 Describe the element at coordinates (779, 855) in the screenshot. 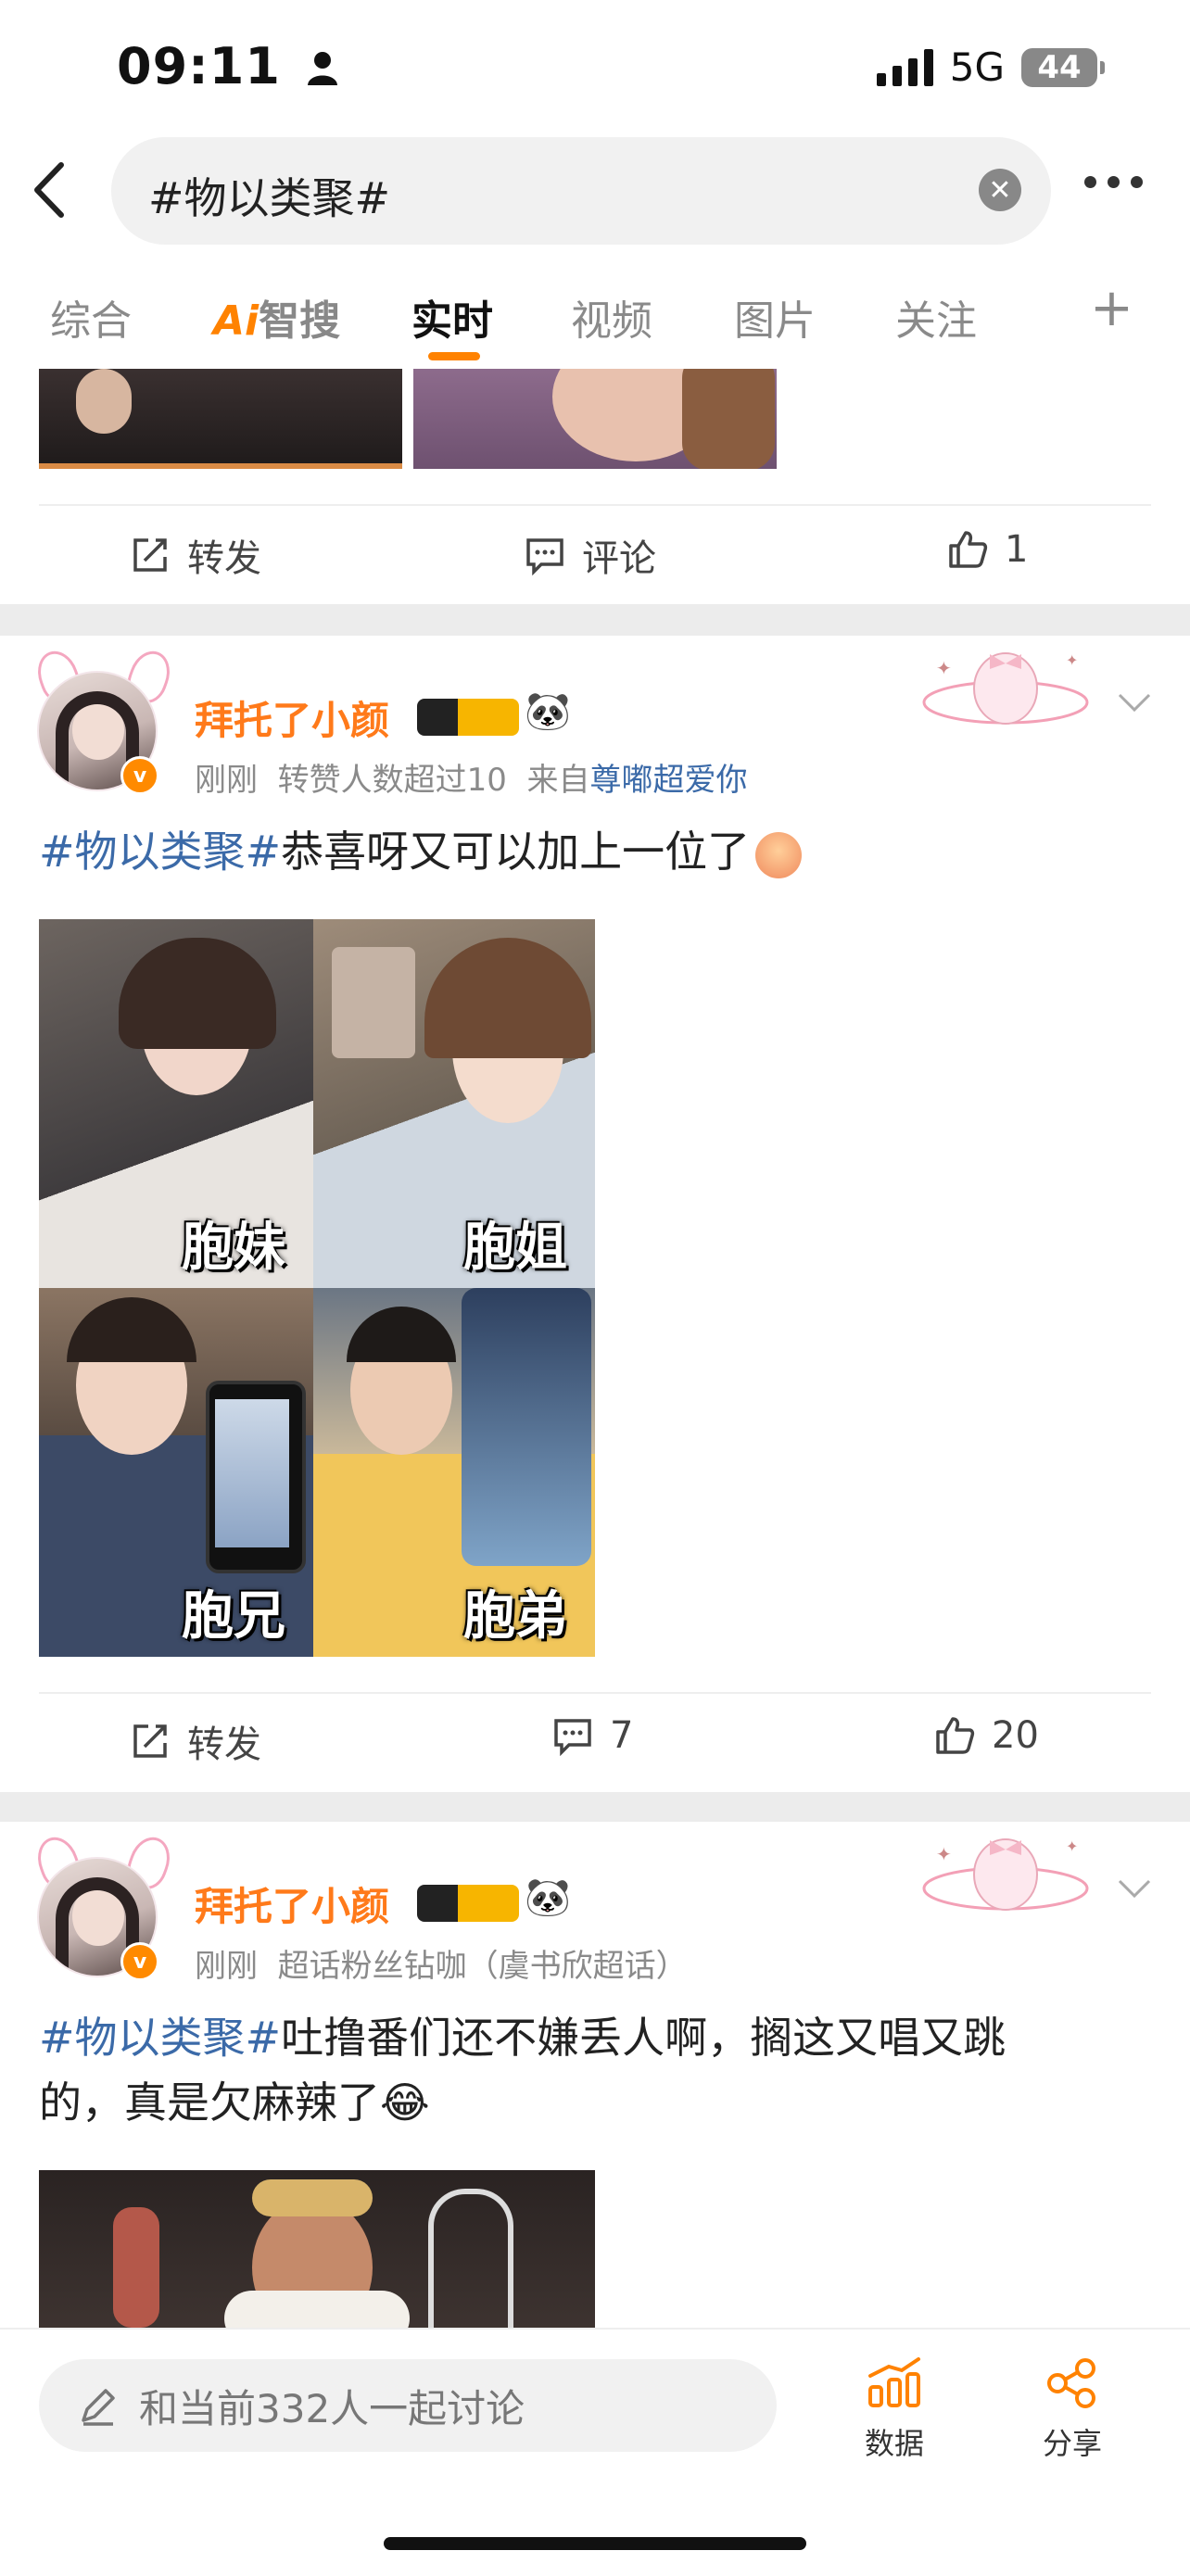

I see `laughing-emoji-icon` at that location.